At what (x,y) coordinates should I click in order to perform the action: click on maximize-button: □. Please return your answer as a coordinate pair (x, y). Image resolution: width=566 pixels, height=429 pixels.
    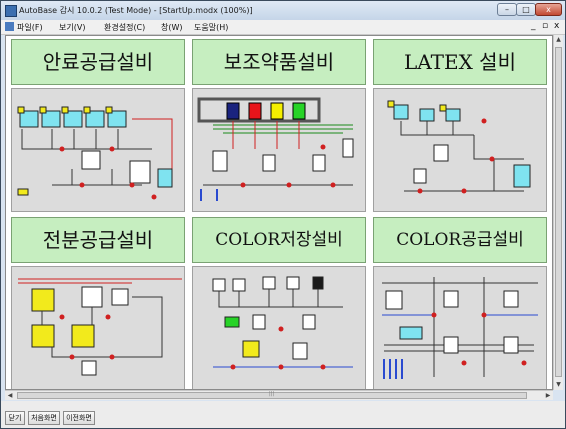
    Looking at the image, I should click on (526, 9).